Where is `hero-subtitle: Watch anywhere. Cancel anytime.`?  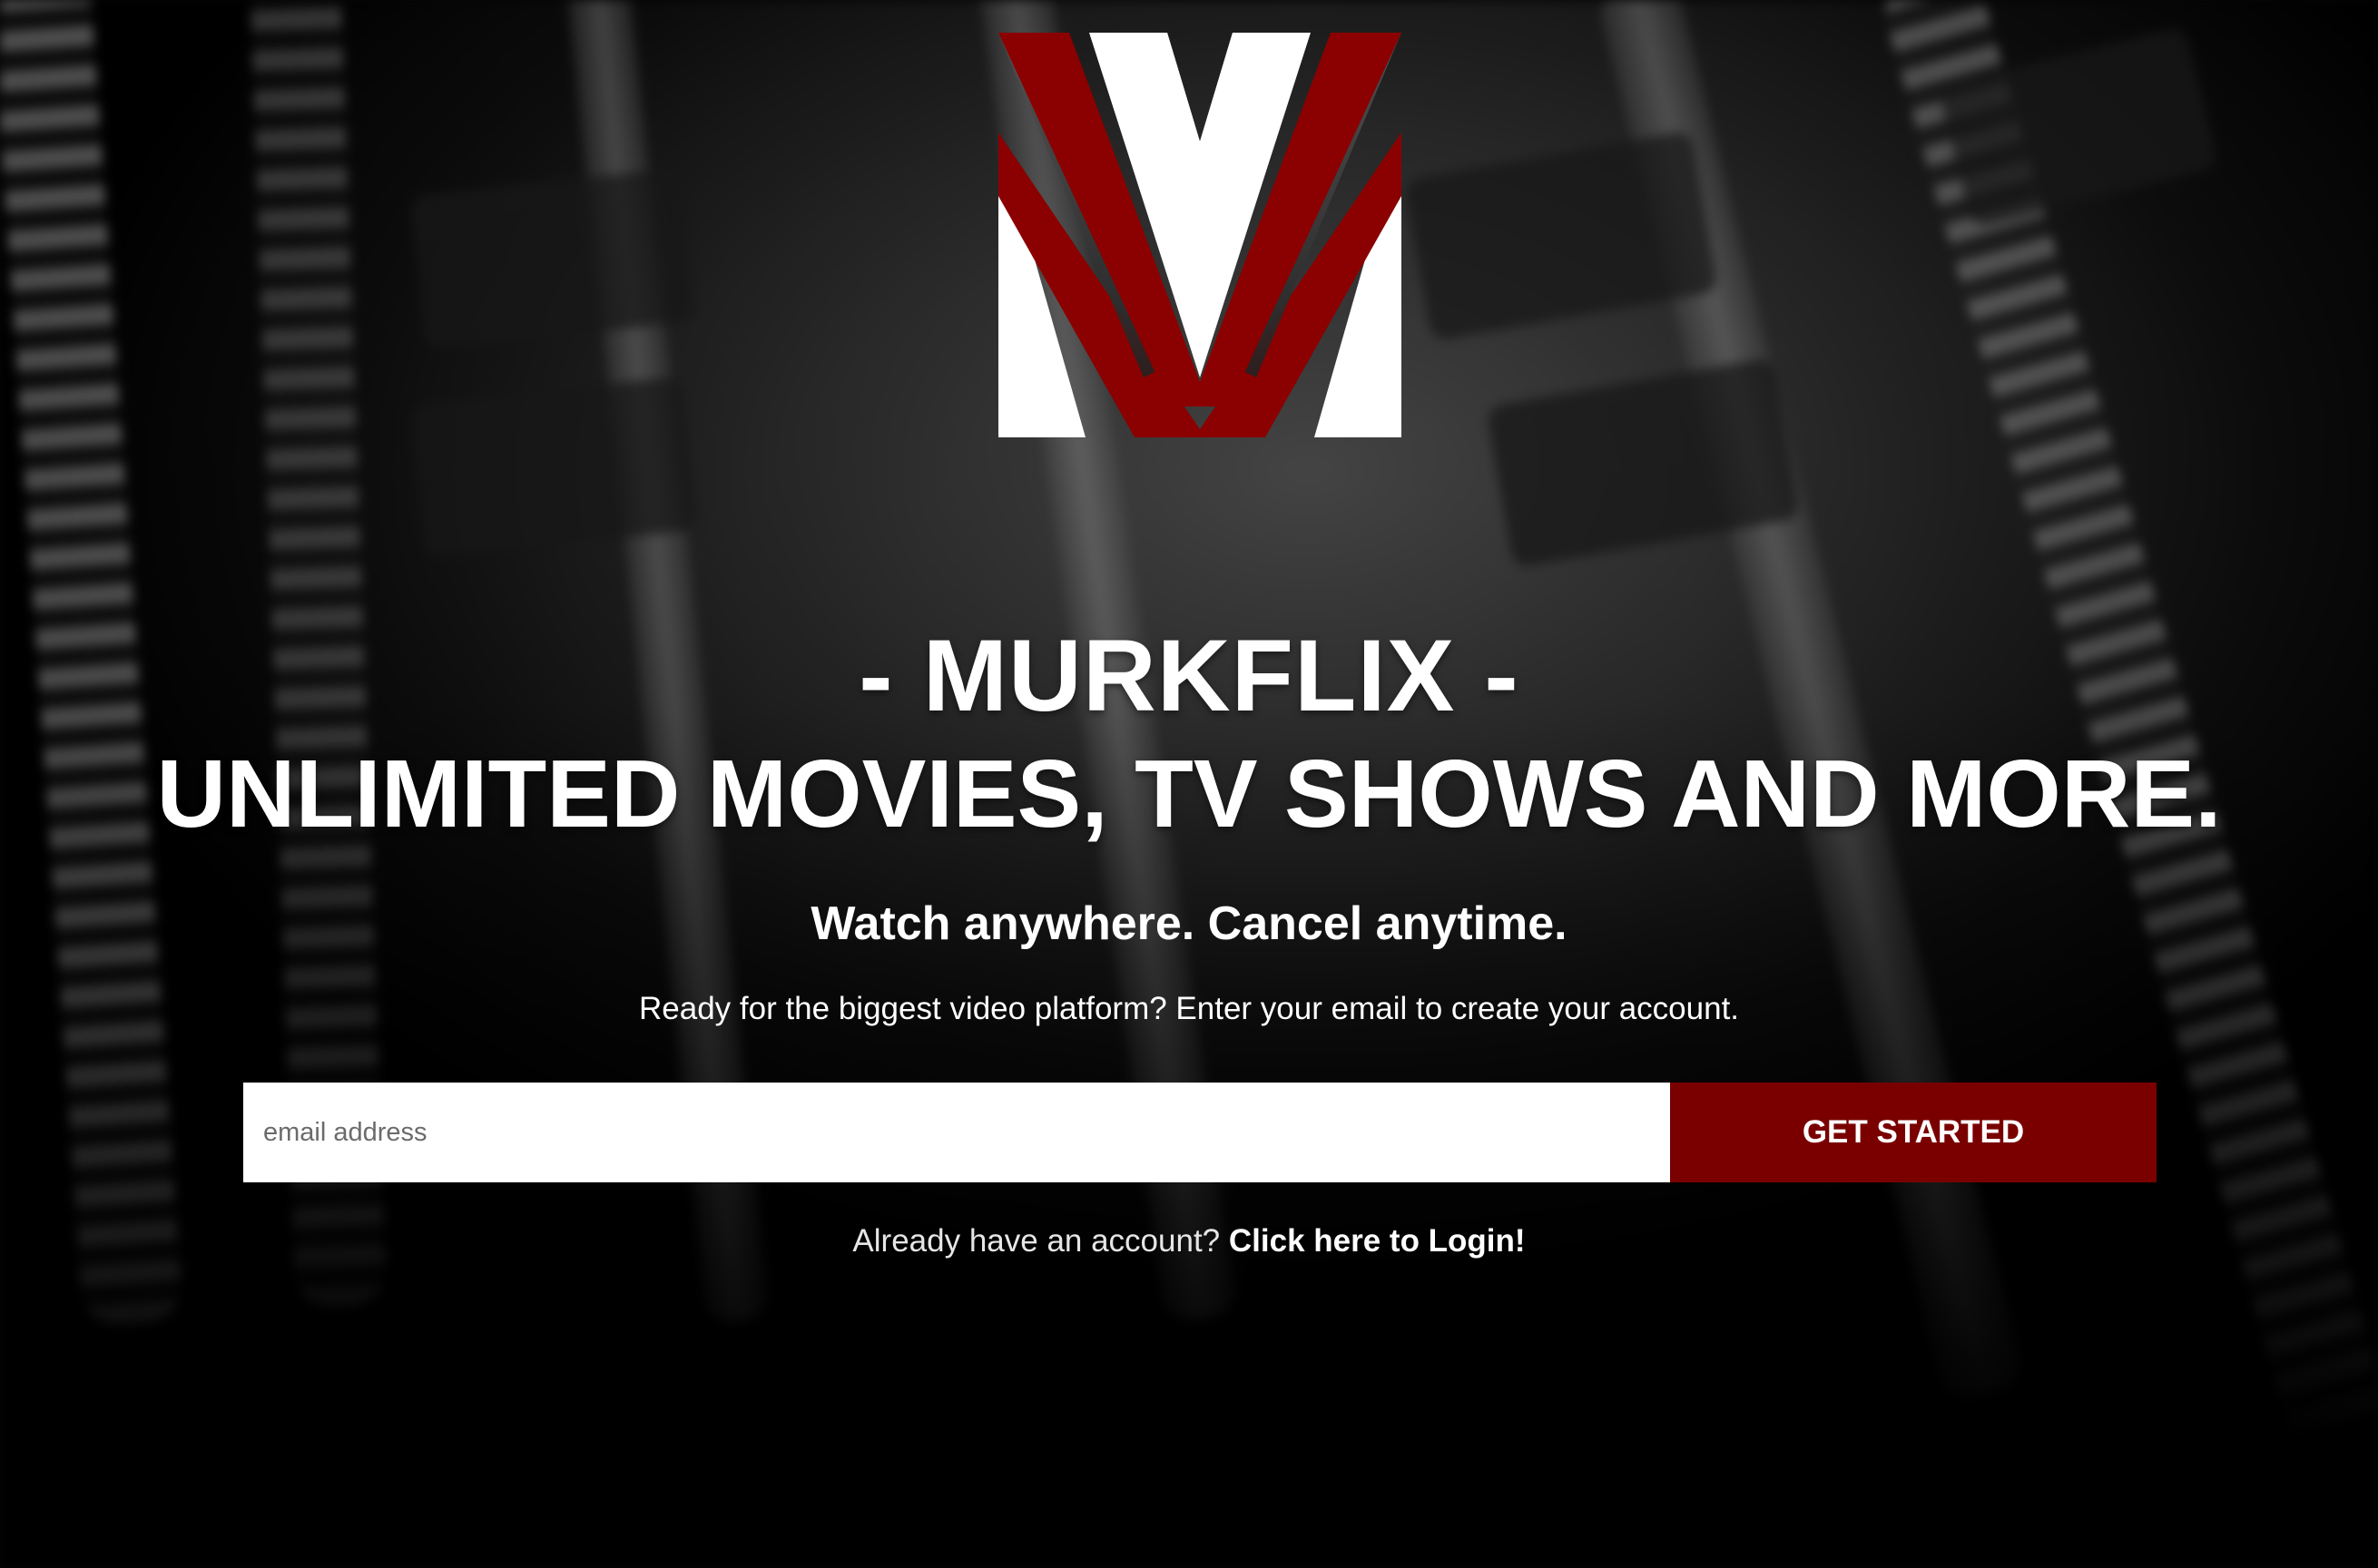
hero-subtitle: Watch anywhere. Cancel anytime. is located at coordinates (1189, 923).